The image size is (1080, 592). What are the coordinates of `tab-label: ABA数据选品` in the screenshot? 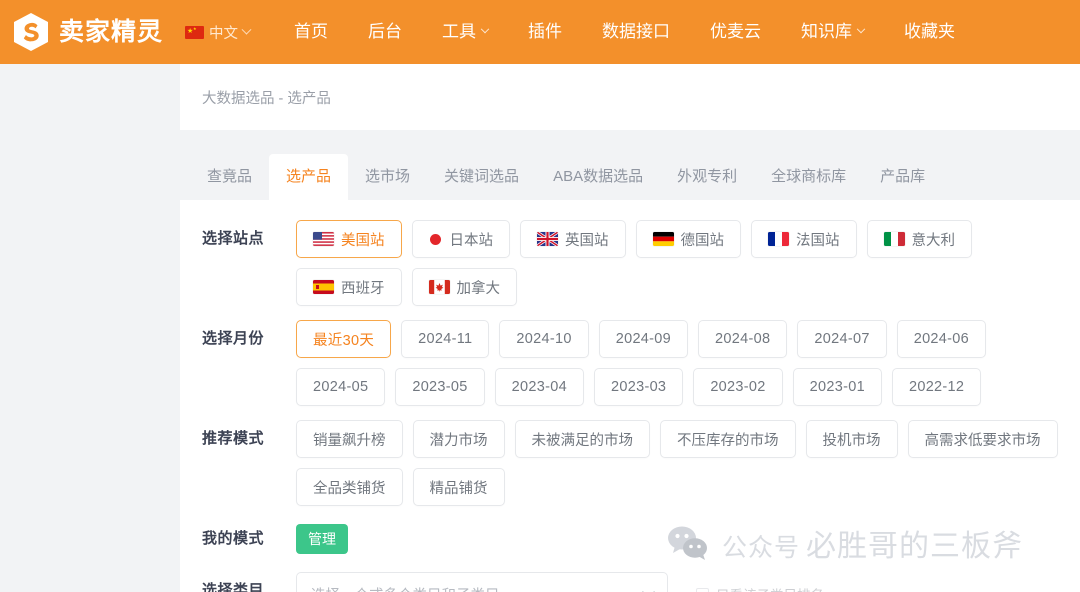 It's located at (598, 176).